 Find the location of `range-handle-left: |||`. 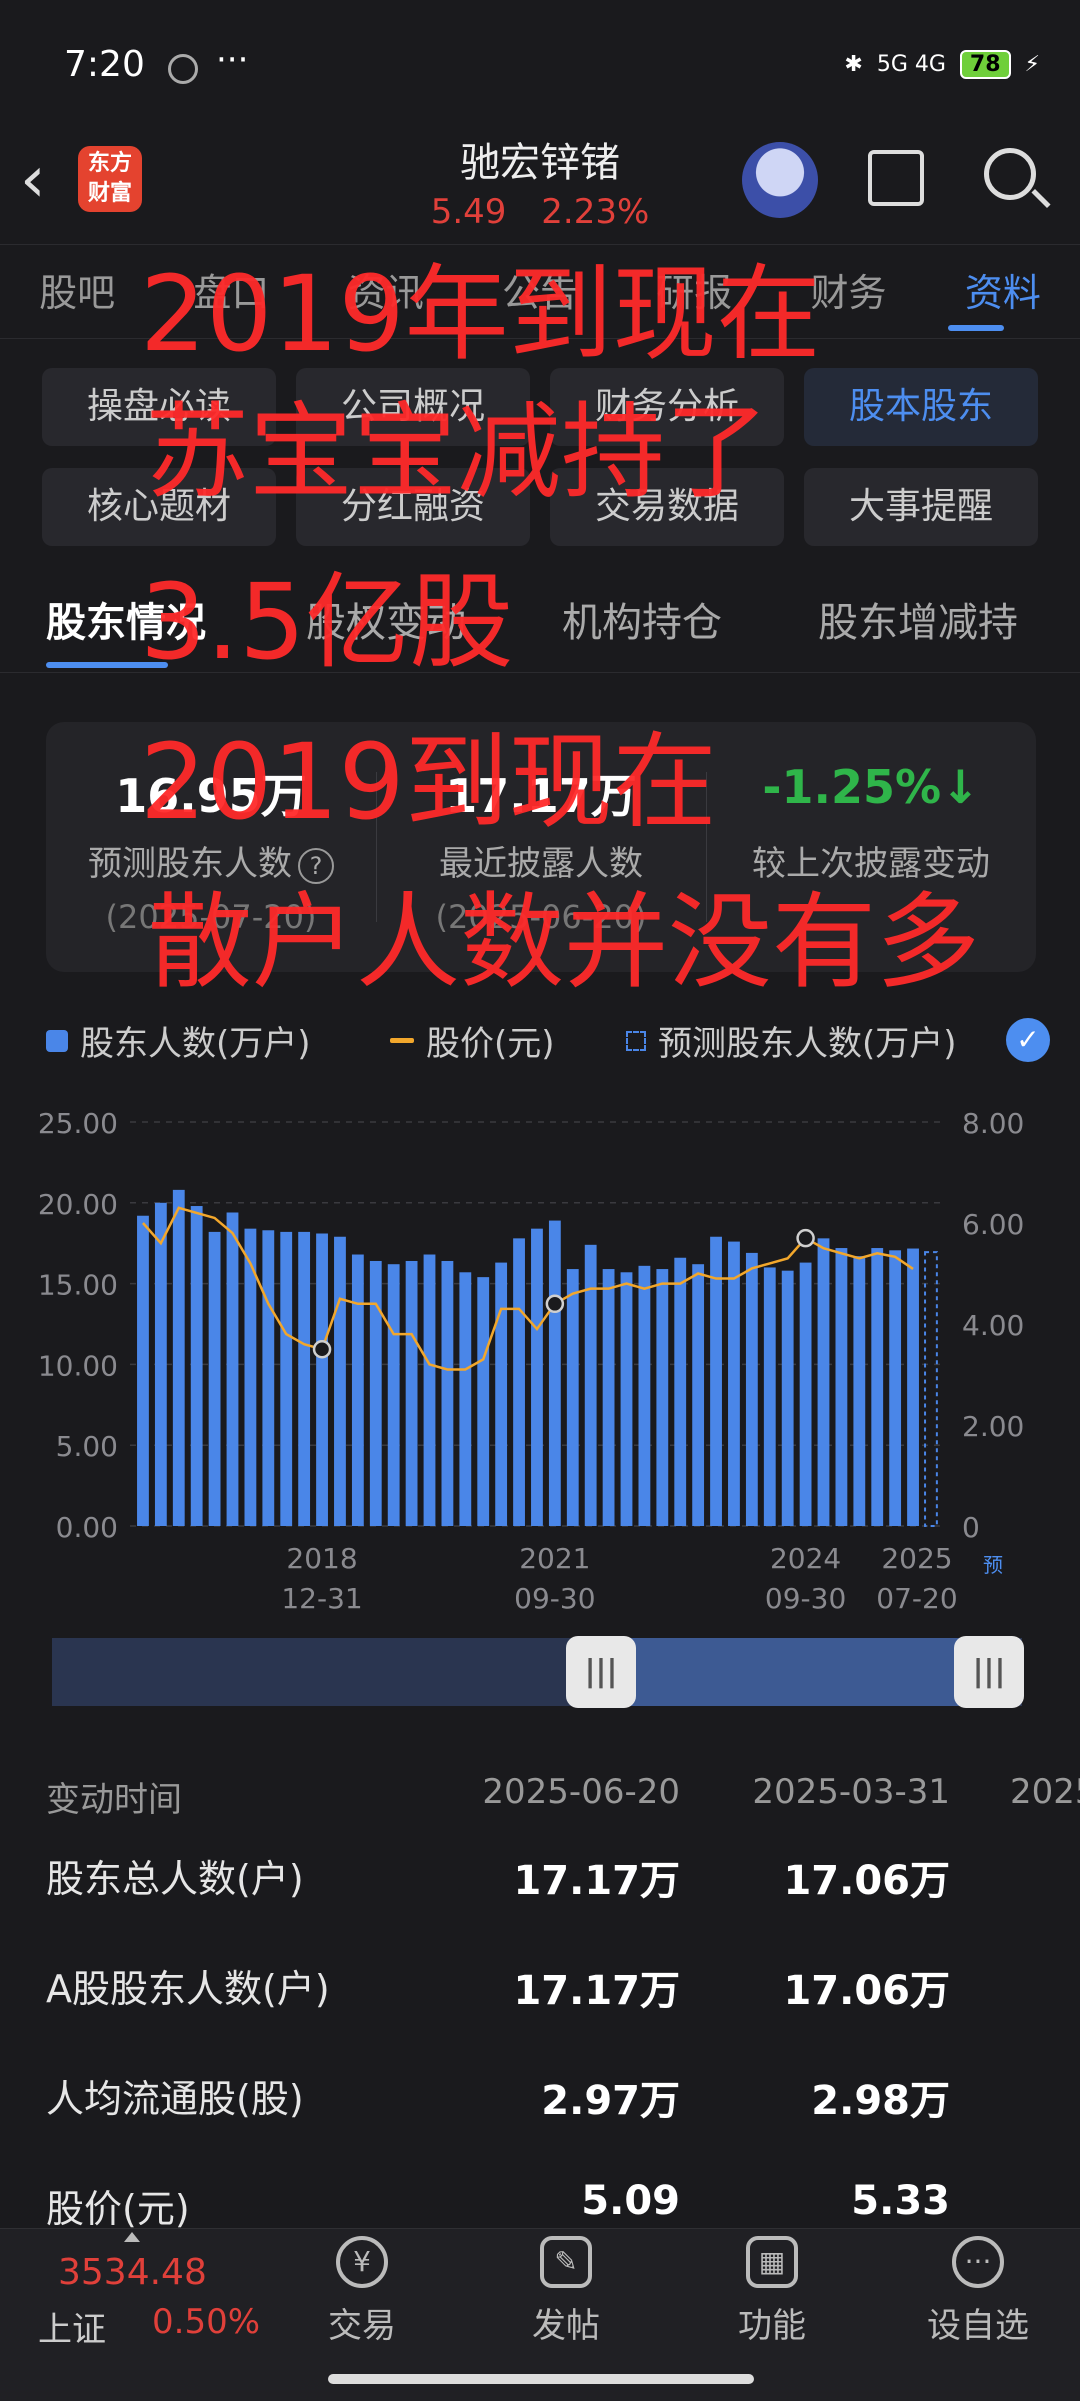

range-handle-left: ||| is located at coordinates (601, 1672).